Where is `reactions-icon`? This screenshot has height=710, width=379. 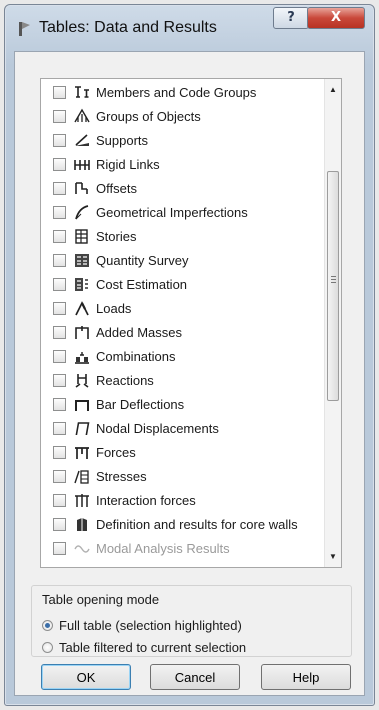
reactions-icon is located at coordinates (82, 380).